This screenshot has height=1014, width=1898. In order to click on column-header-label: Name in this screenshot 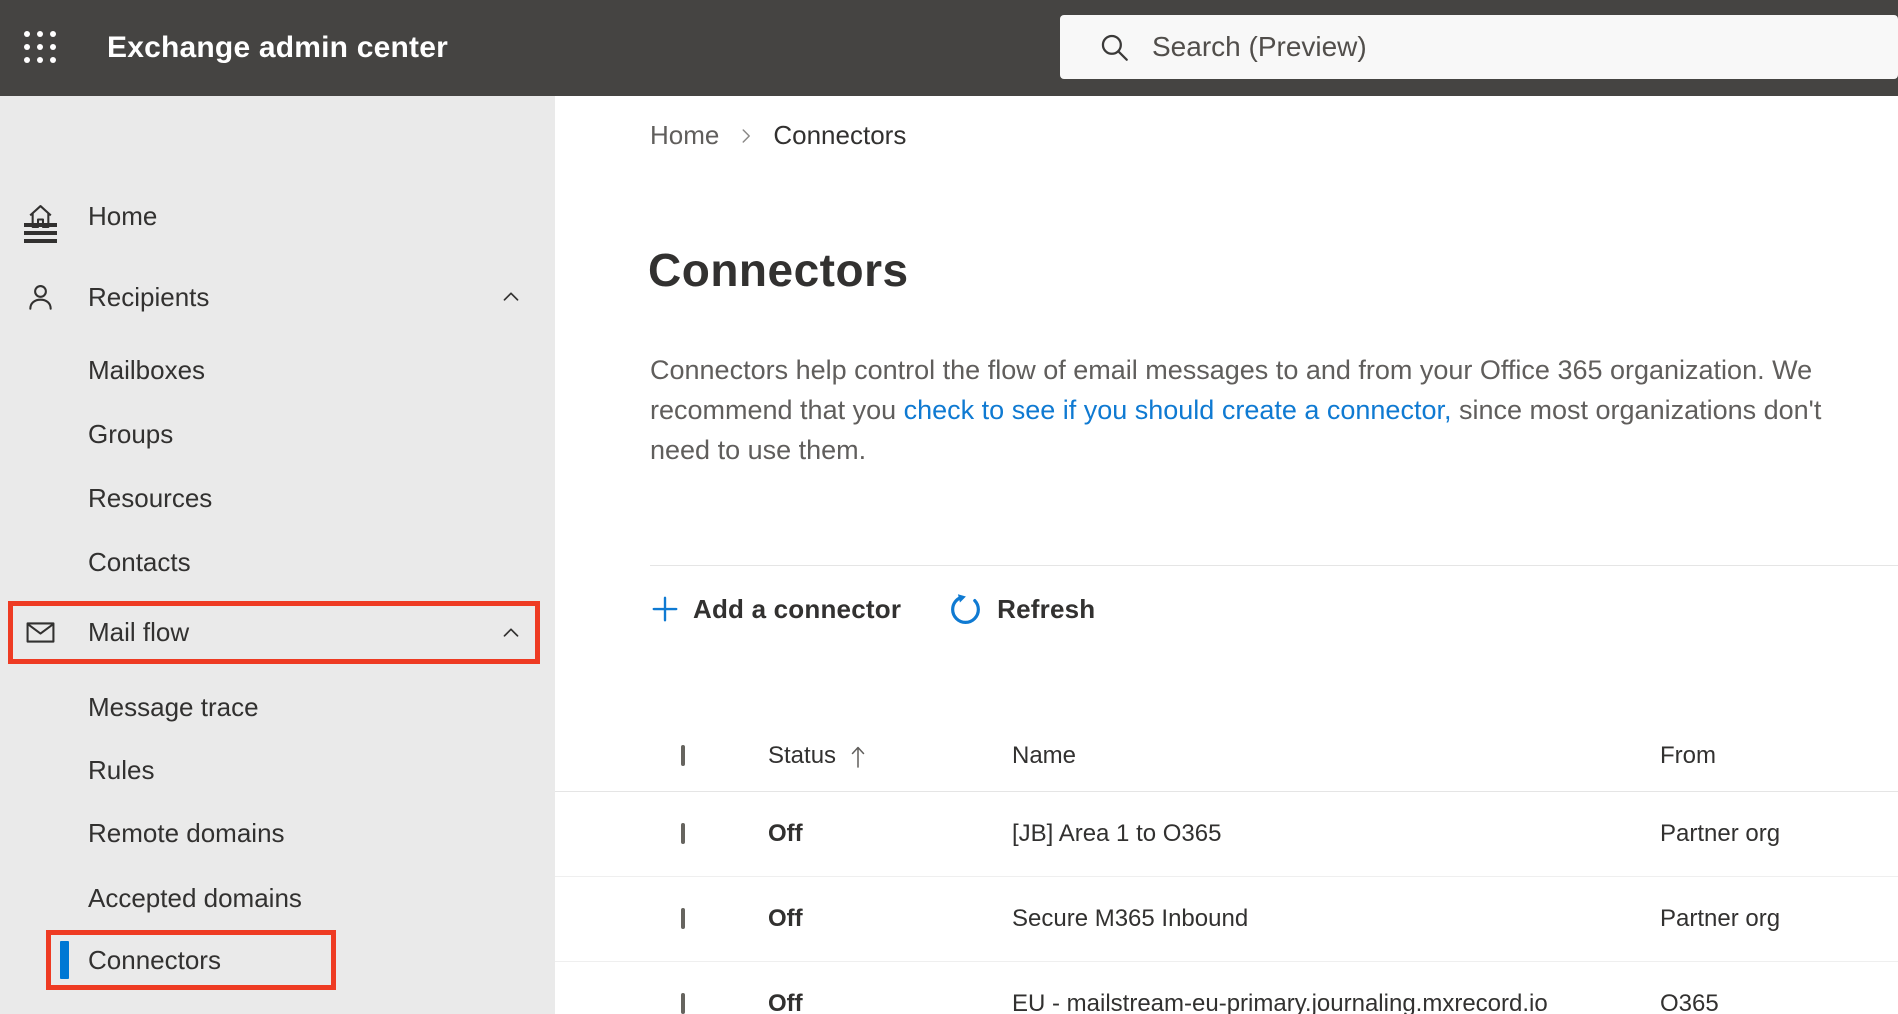, I will do `click(1044, 755)`.